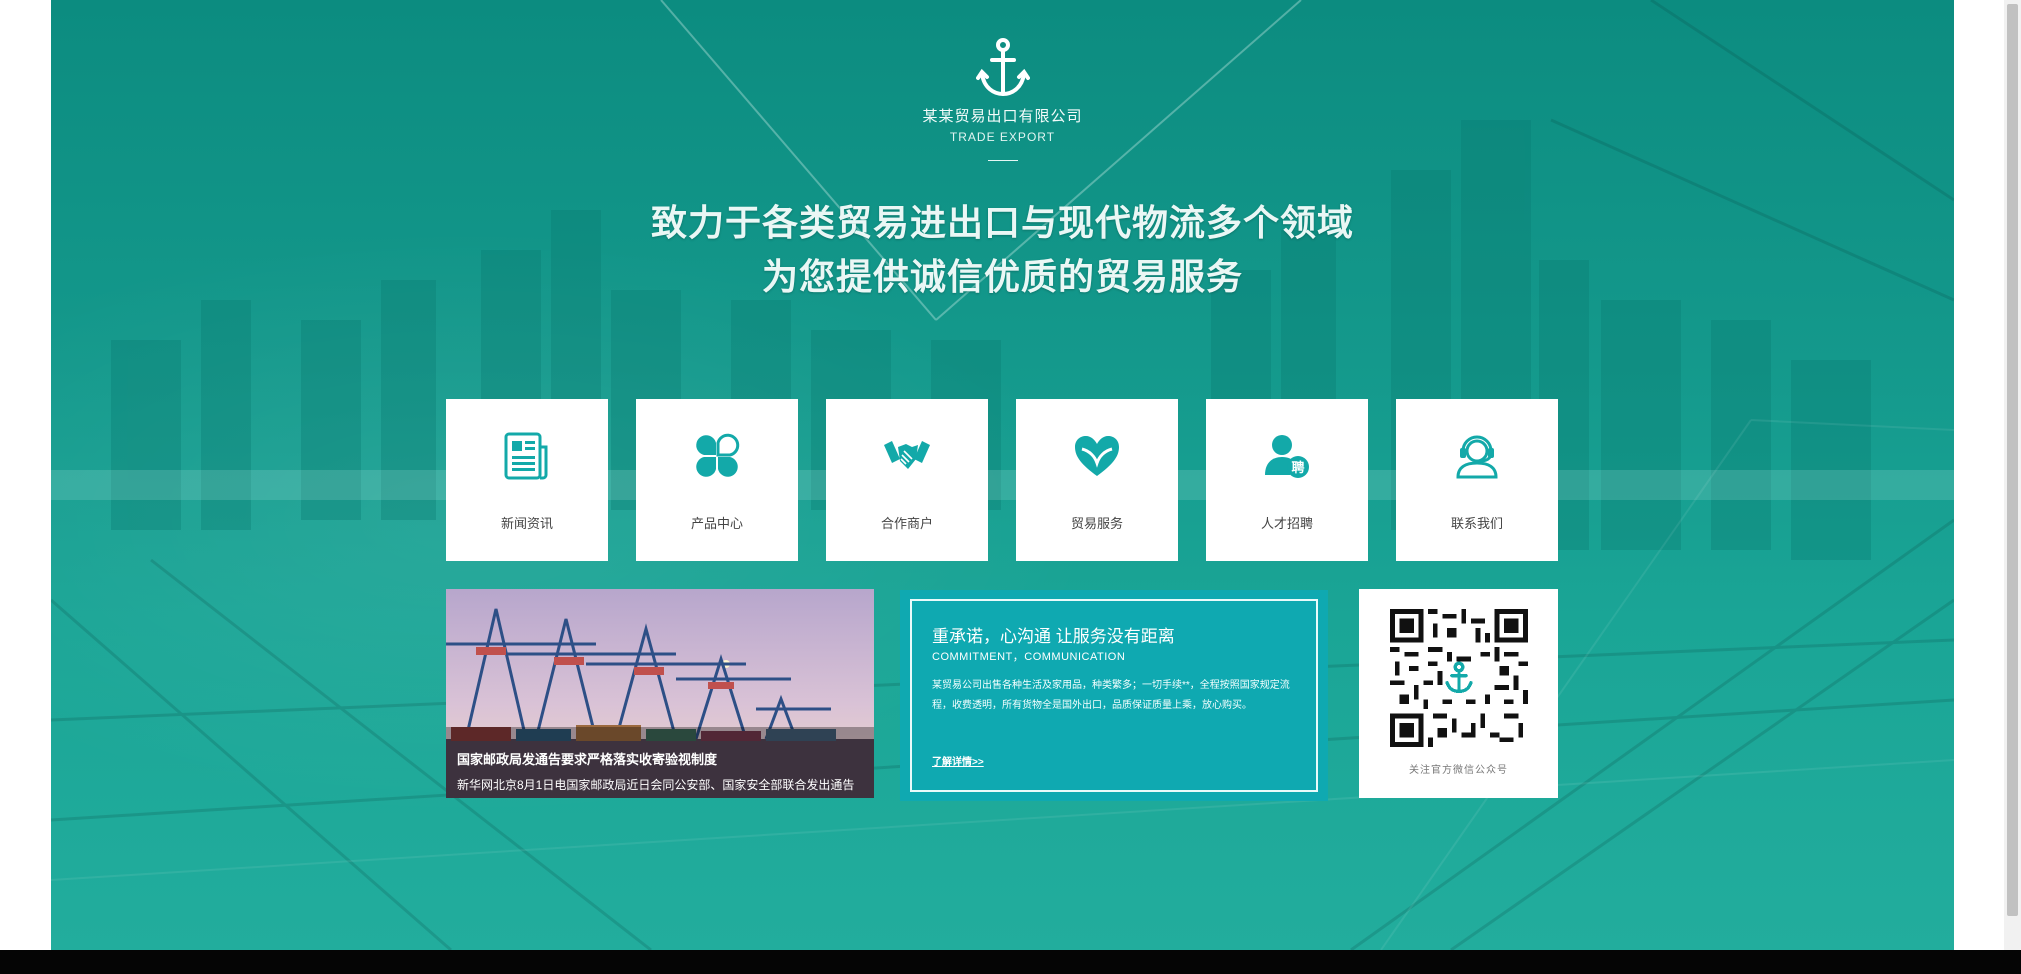  What do you see at coordinates (1286, 523) in the screenshot?
I see `tile-label: 人才招聘` at bounding box center [1286, 523].